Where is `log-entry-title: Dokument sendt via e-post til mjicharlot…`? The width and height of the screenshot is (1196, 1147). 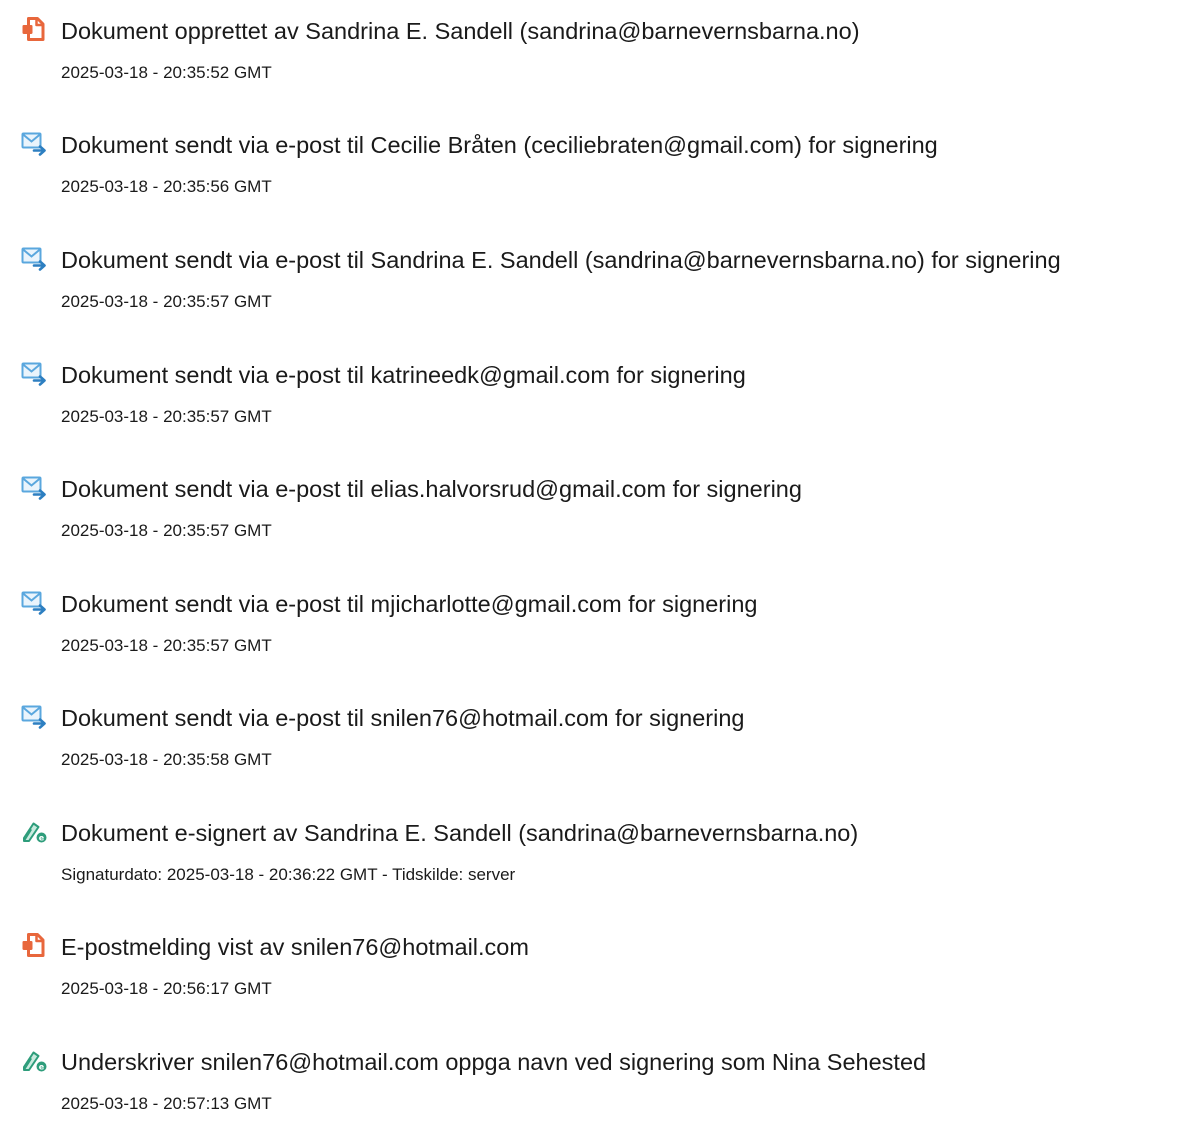 log-entry-title: Dokument sendt via e-post til mjicharlot… is located at coordinates (409, 604).